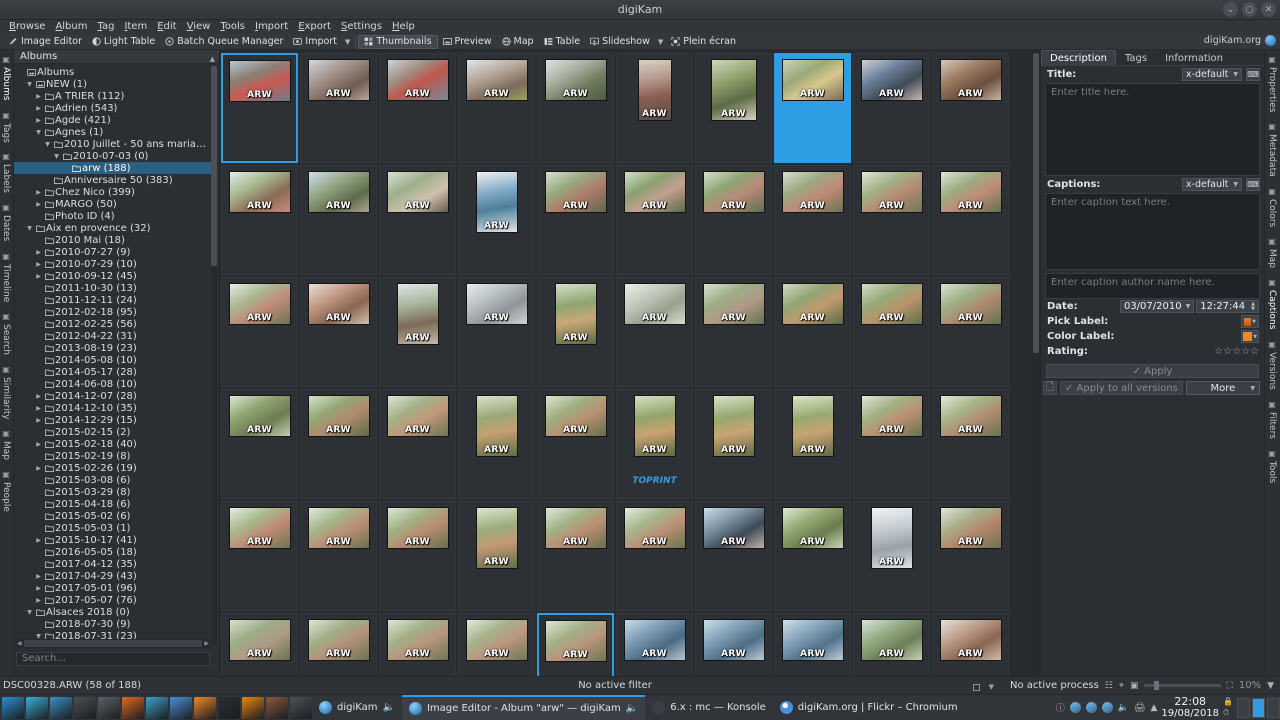  What do you see at coordinates (654, 444) in the screenshot?
I see `thumbnail-cell: ARW TOPRINT` at bounding box center [654, 444].